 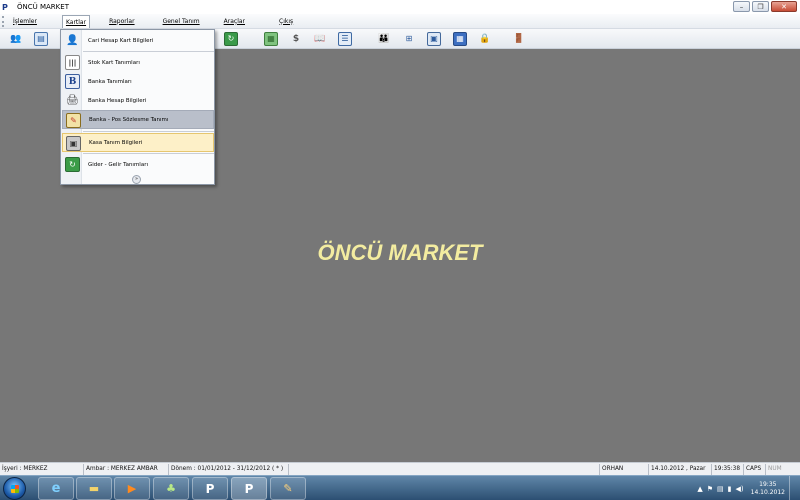 I want to click on media-player-icon: ▶, so click(x=132, y=488).